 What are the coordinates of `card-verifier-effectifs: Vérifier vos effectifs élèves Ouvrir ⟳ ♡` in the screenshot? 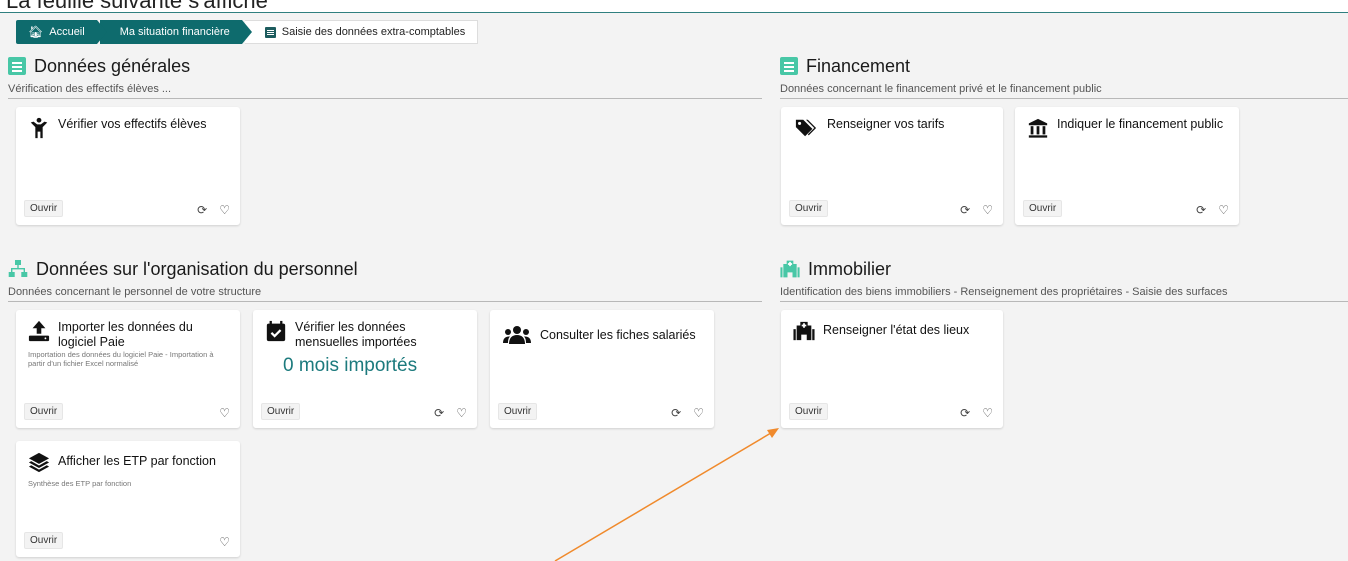 It's located at (128, 166).